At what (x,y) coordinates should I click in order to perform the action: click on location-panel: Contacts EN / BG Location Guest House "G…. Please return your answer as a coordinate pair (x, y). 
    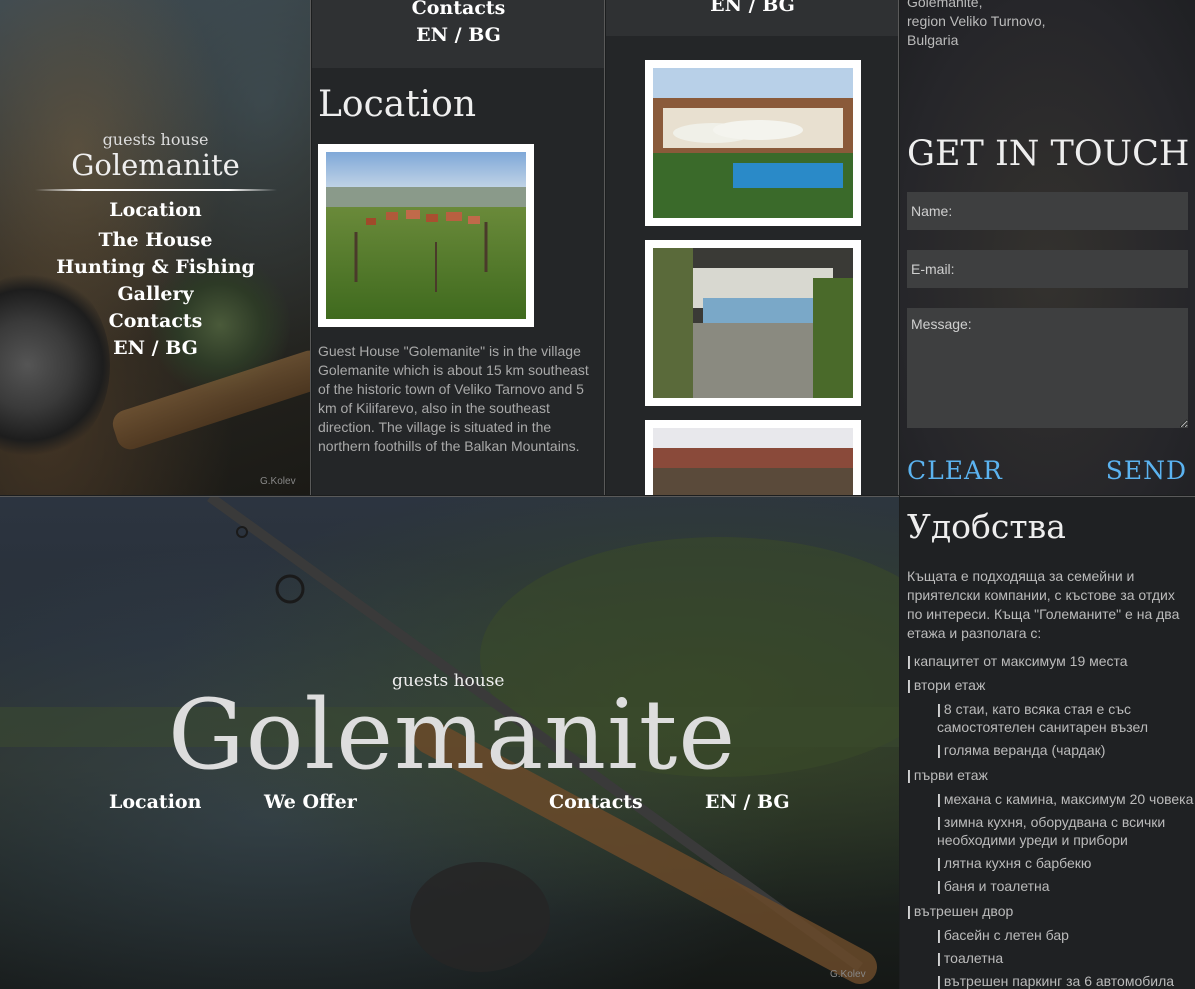
    Looking at the image, I should click on (458, 247).